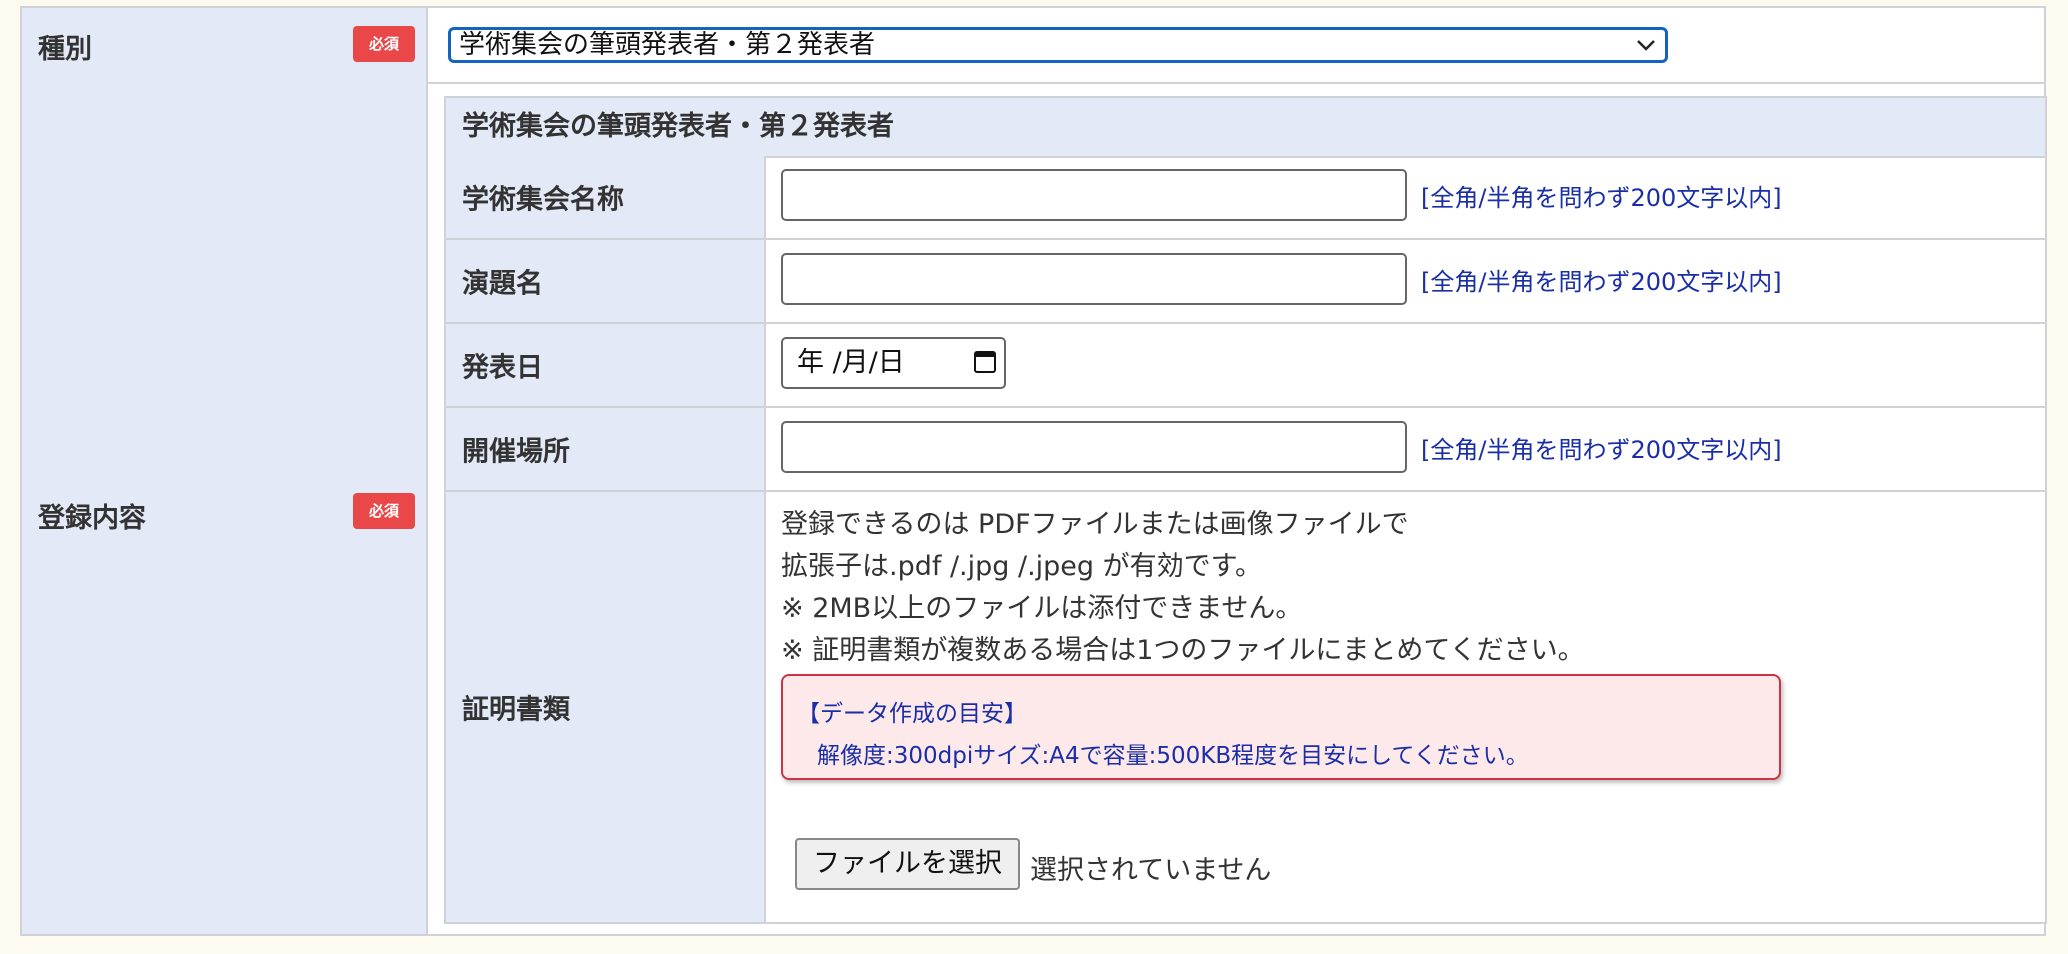 This screenshot has height=954, width=2068. I want to click on type-select-value: 学術集会の筆頭発表者・第２発表者, so click(667, 45).